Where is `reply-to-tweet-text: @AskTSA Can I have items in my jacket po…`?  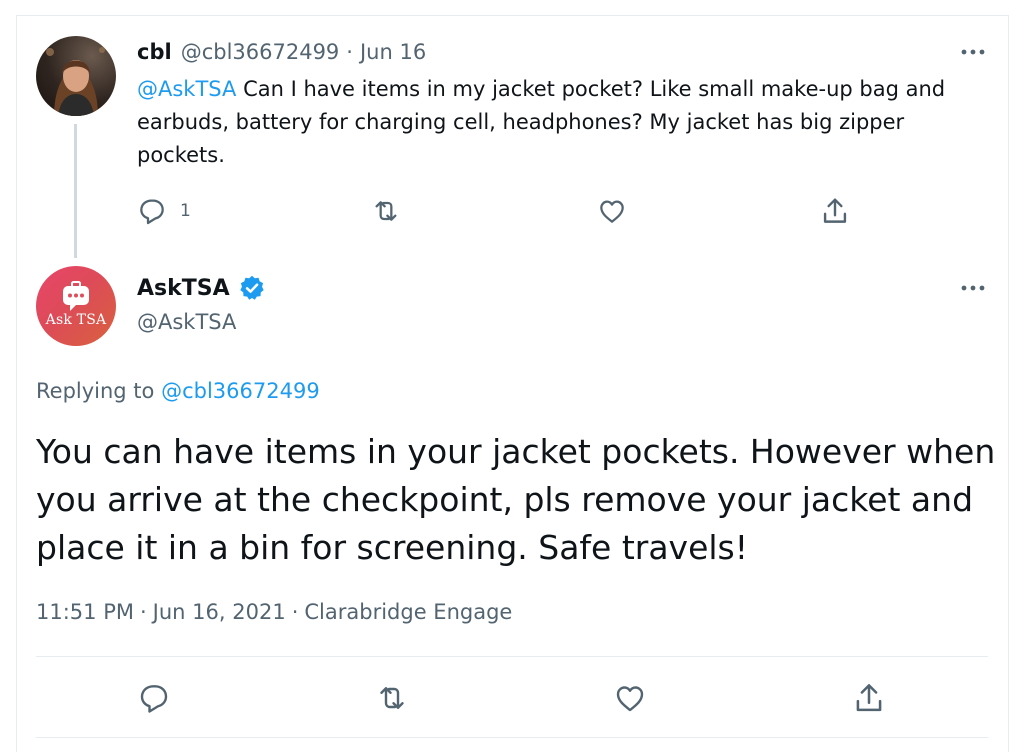
reply-to-tweet-text: @AskTSA Can I have items in my jacket po… is located at coordinates (557, 122).